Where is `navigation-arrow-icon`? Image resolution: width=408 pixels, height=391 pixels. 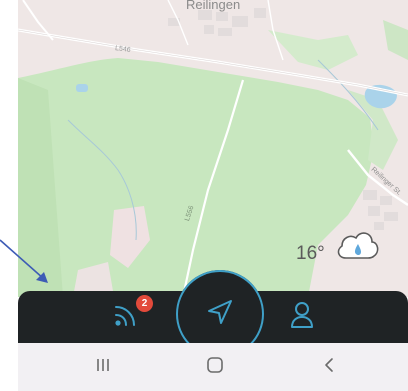
navigation-arrow-icon is located at coordinates (220, 314).